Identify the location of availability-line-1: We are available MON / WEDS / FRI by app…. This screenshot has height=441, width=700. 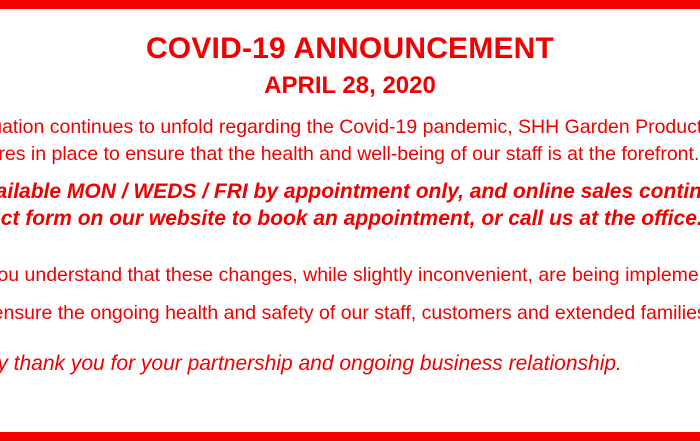
(350, 191).